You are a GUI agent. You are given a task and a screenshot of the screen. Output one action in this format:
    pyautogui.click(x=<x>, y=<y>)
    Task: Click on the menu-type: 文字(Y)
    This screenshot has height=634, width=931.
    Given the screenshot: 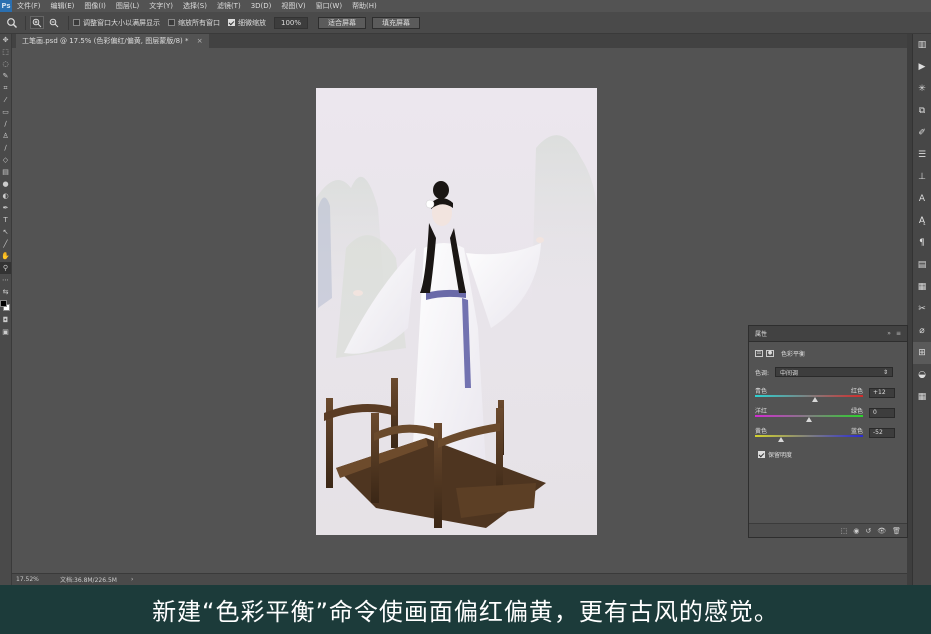 What is the action you would take?
    pyautogui.click(x=161, y=6)
    